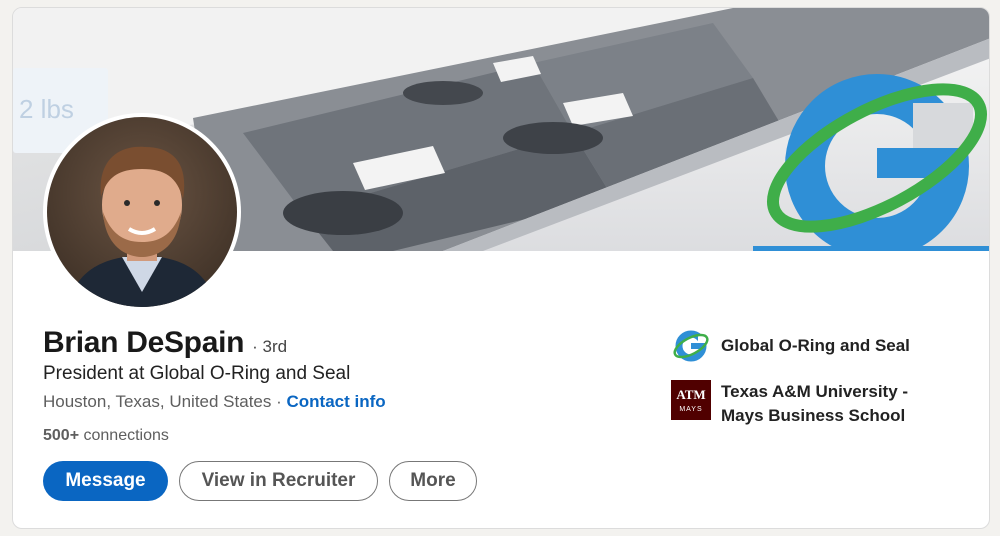 The height and width of the screenshot is (536, 1000). Describe the element at coordinates (142, 212) in the screenshot. I see `avatar` at that location.